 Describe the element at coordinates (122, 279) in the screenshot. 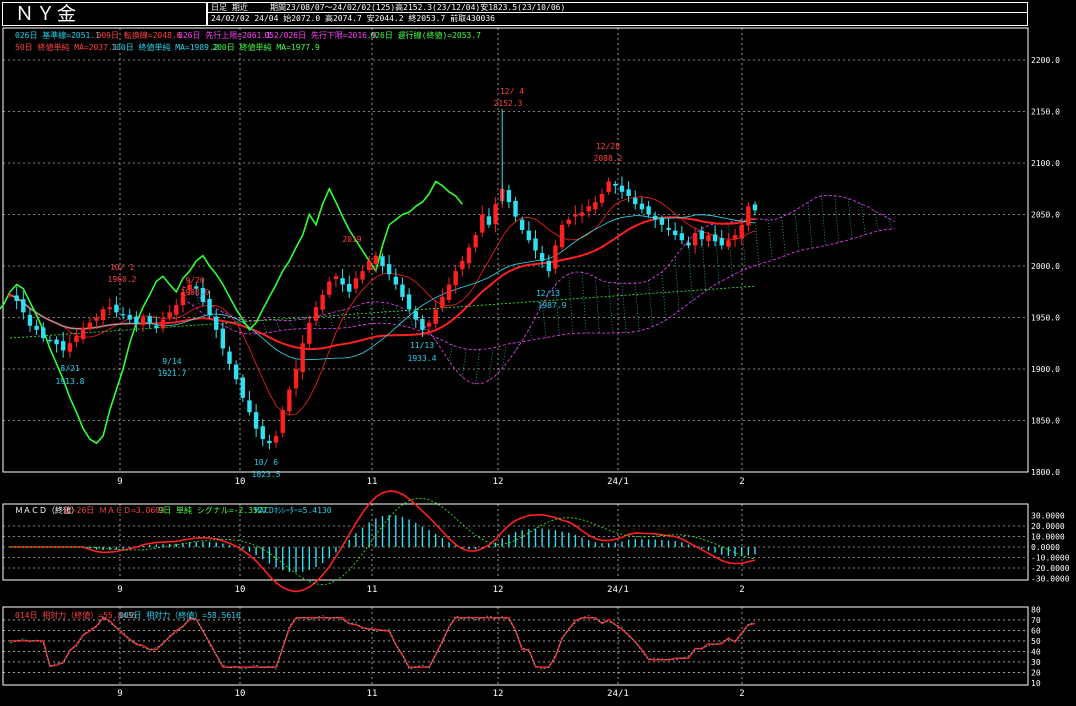

I see `chart-annotation: 1960.2` at that location.